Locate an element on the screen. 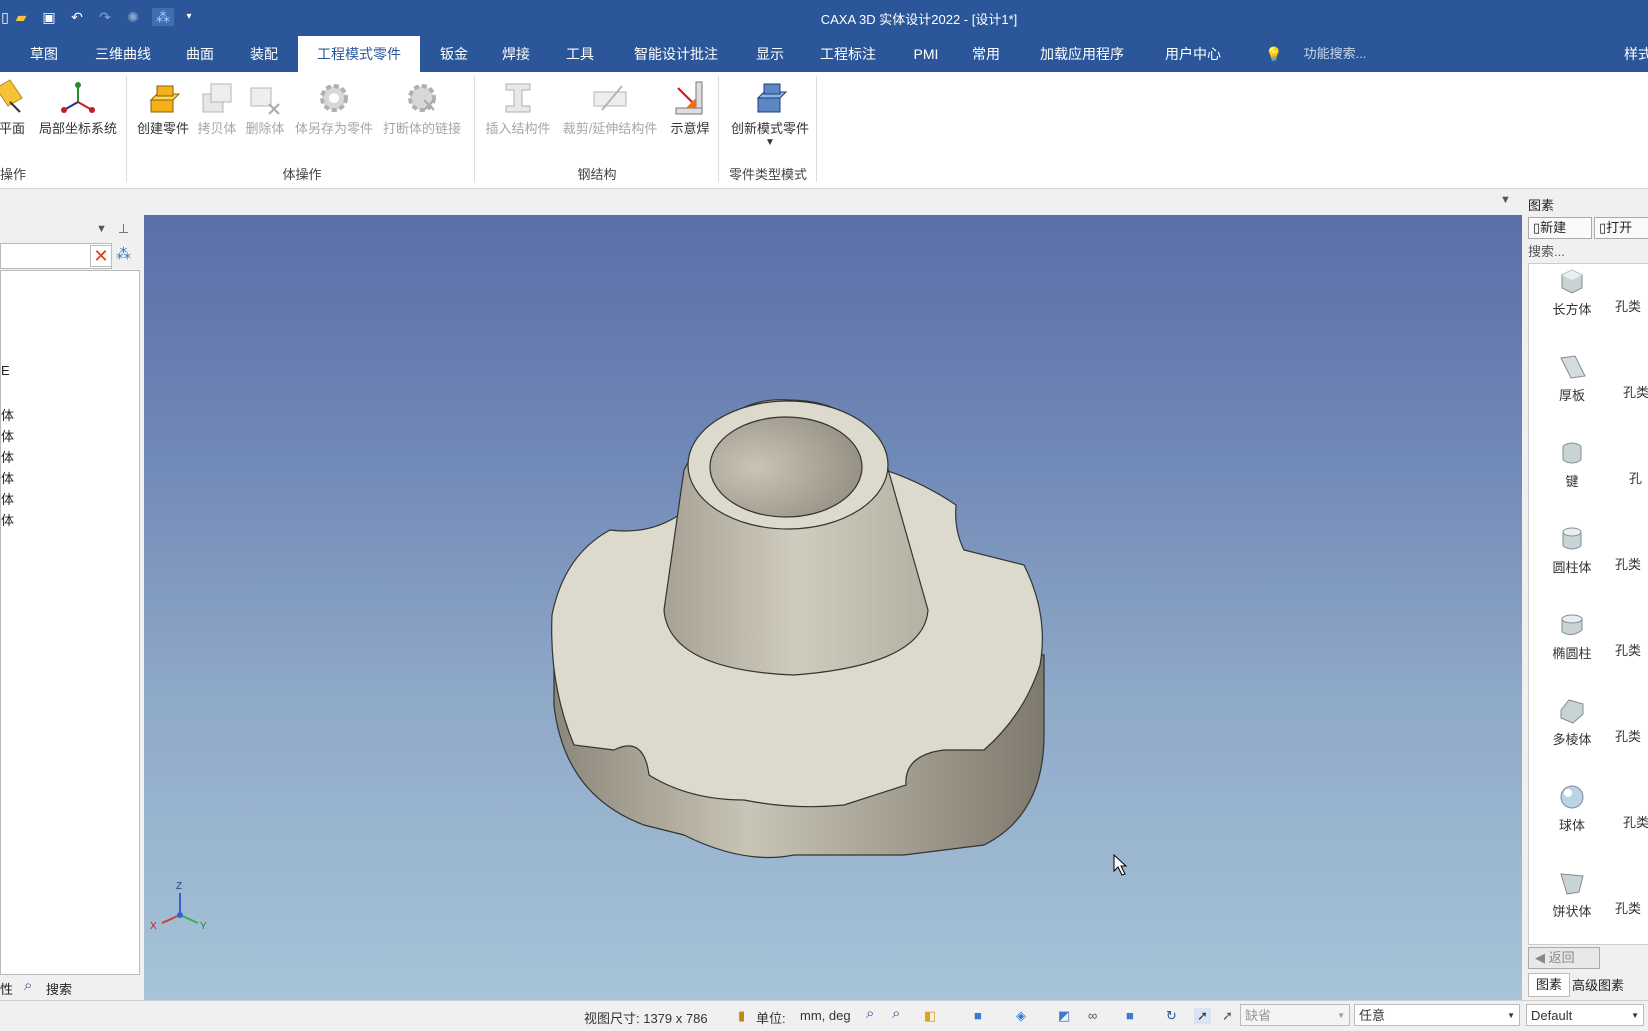  tab-search: 搜索 is located at coordinates (59, 988).